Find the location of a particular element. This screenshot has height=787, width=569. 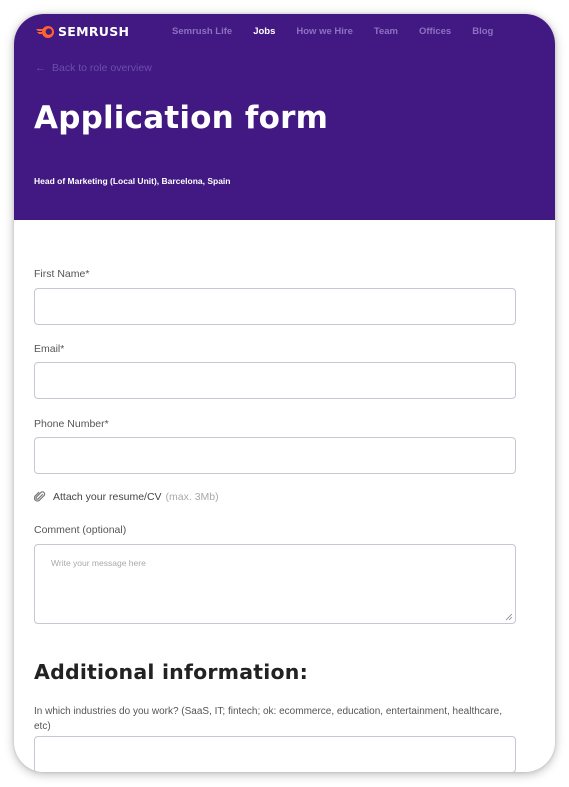

arrow-left-icon: ← is located at coordinates (40, 68).